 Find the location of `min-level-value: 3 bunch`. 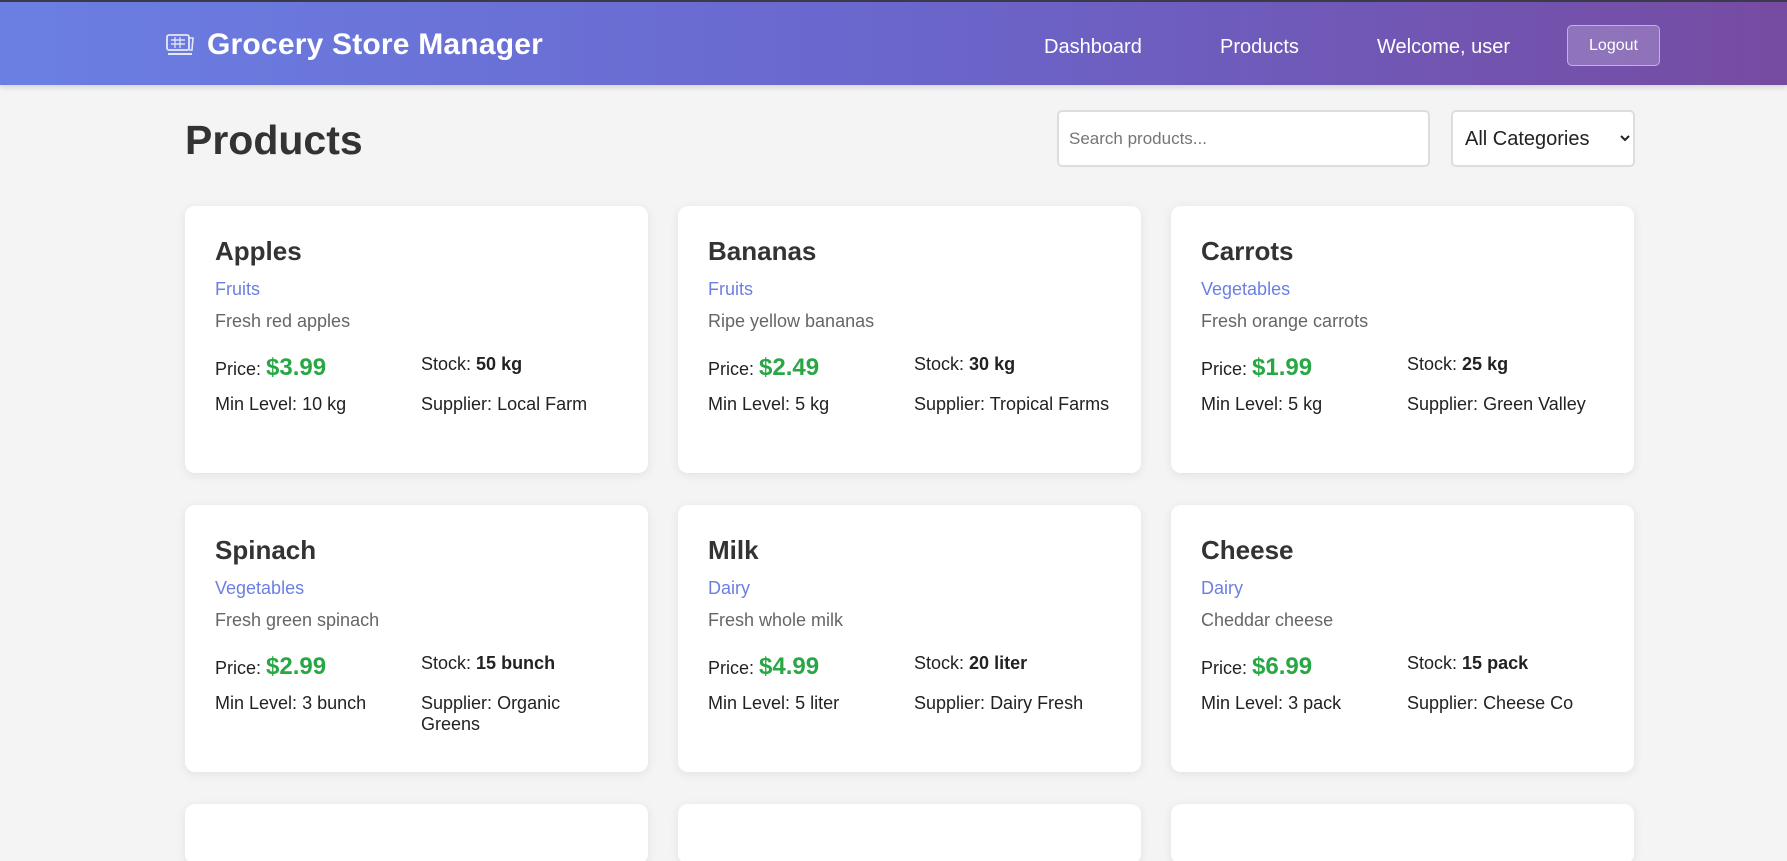

min-level-value: 3 bunch is located at coordinates (334, 703).